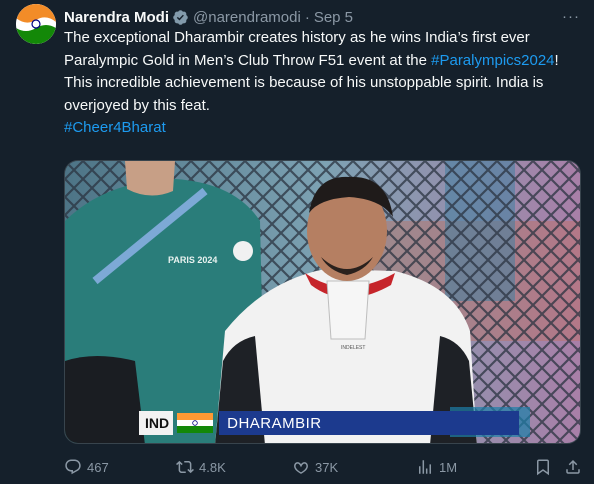 The height and width of the screenshot is (484, 594). Describe the element at coordinates (448, 467) in the screenshot. I see `views-count: 1M` at that location.